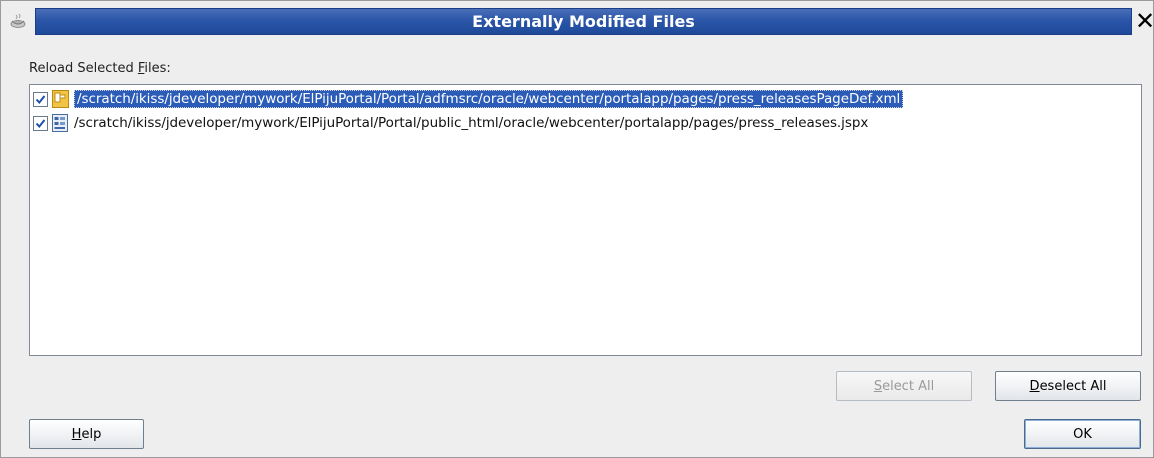 The width and height of the screenshot is (1154, 458). I want to click on dialog-title: Externally Modified Files, so click(583, 21).